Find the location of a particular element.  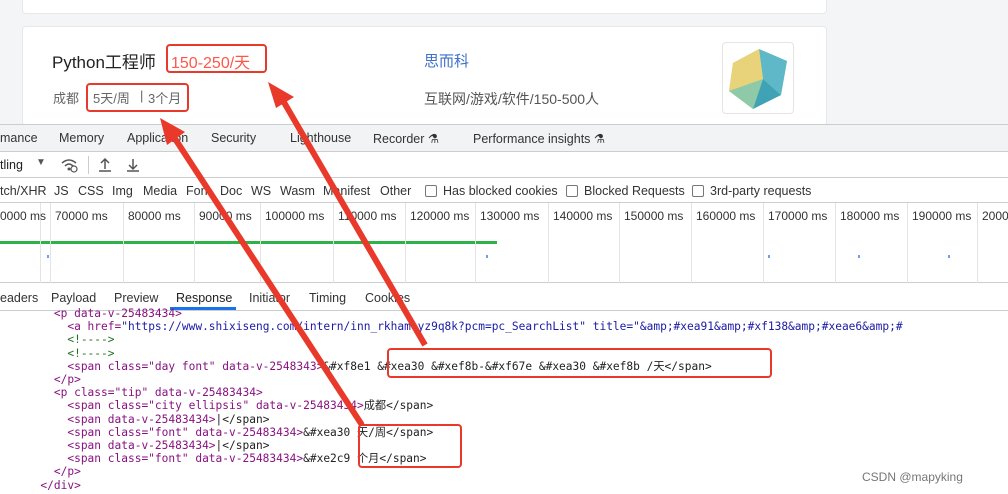

timeline-tick-label: 0000 ms is located at coordinates (23, 216).